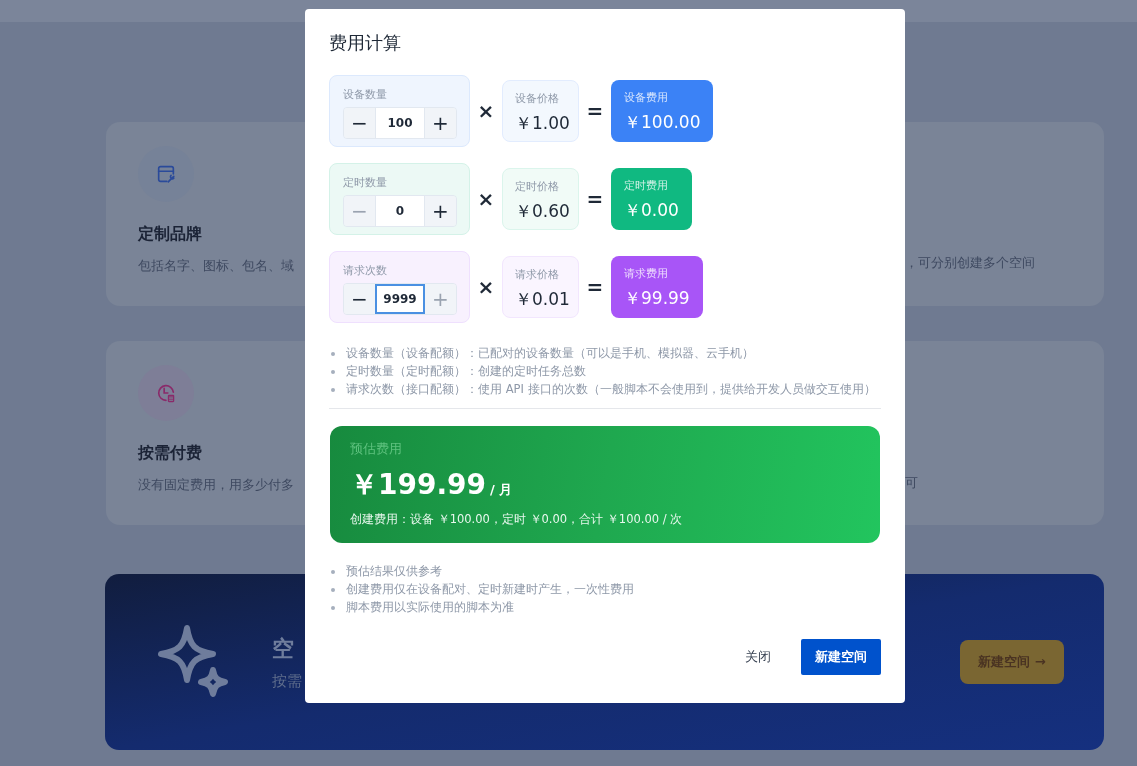 Image resolution: width=1137 pixels, height=766 pixels. I want to click on quantity-input: 0, so click(400, 211).